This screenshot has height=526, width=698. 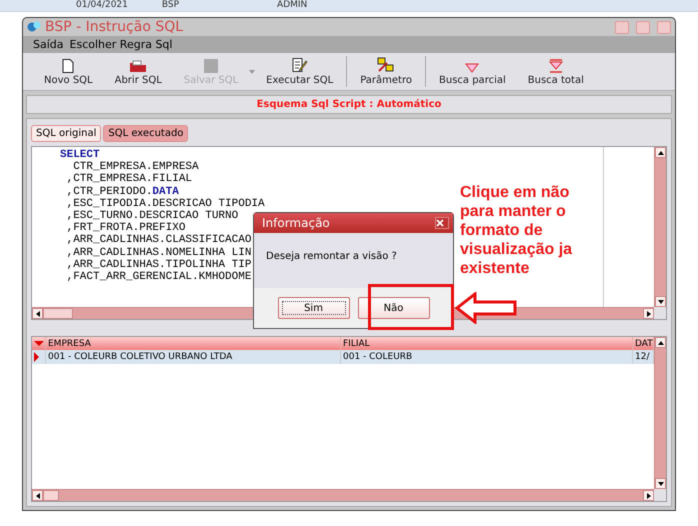 What do you see at coordinates (114, 27) in the screenshot?
I see `window-title: BSP - Instrução SQL` at bounding box center [114, 27].